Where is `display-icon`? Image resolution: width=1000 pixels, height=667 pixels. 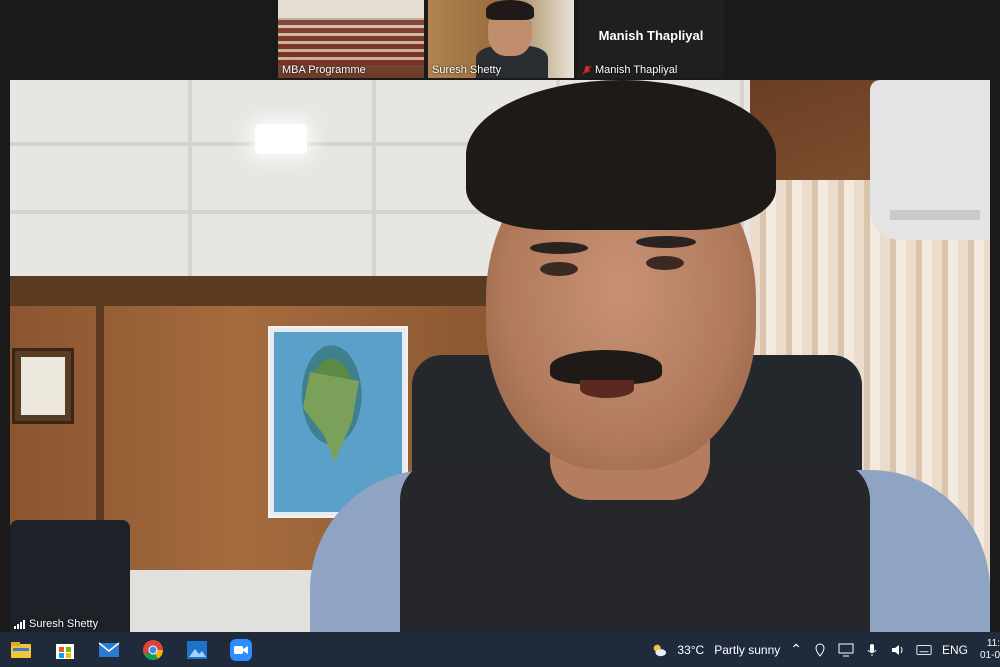
display-icon is located at coordinates (846, 650).